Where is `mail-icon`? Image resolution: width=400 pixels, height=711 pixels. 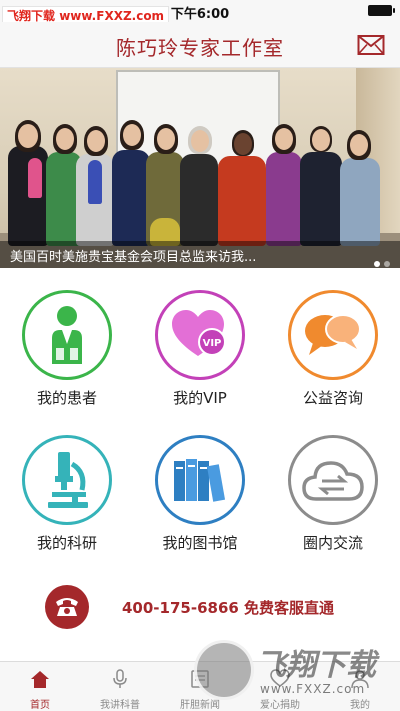 mail-icon is located at coordinates (371, 45).